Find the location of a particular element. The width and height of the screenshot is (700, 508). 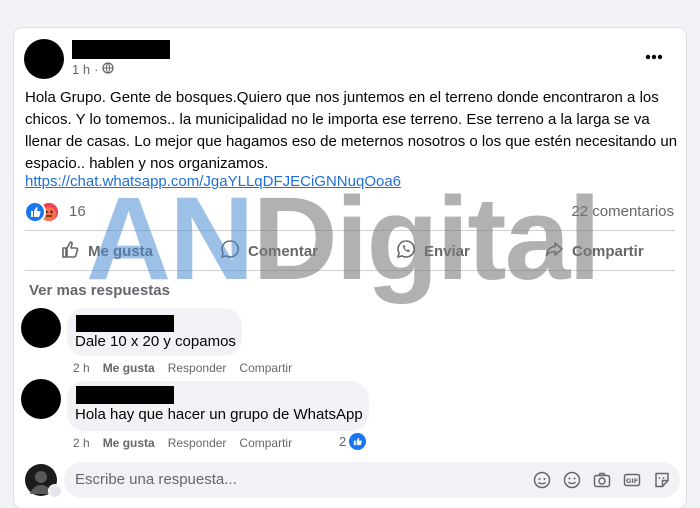

post-body-line: espacio.. hablen y nos organizamos. is located at coordinates (147, 163).